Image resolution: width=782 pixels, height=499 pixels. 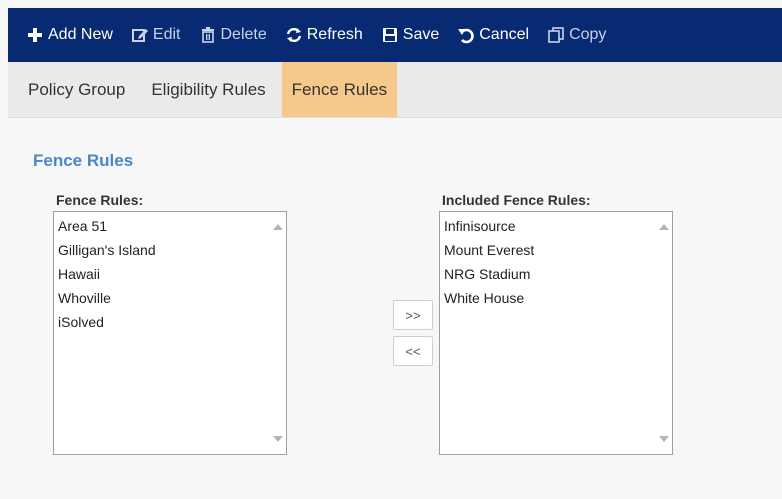 What do you see at coordinates (170, 298) in the screenshot?
I see `list-item: Whoville` at bounding box center [170, 298].